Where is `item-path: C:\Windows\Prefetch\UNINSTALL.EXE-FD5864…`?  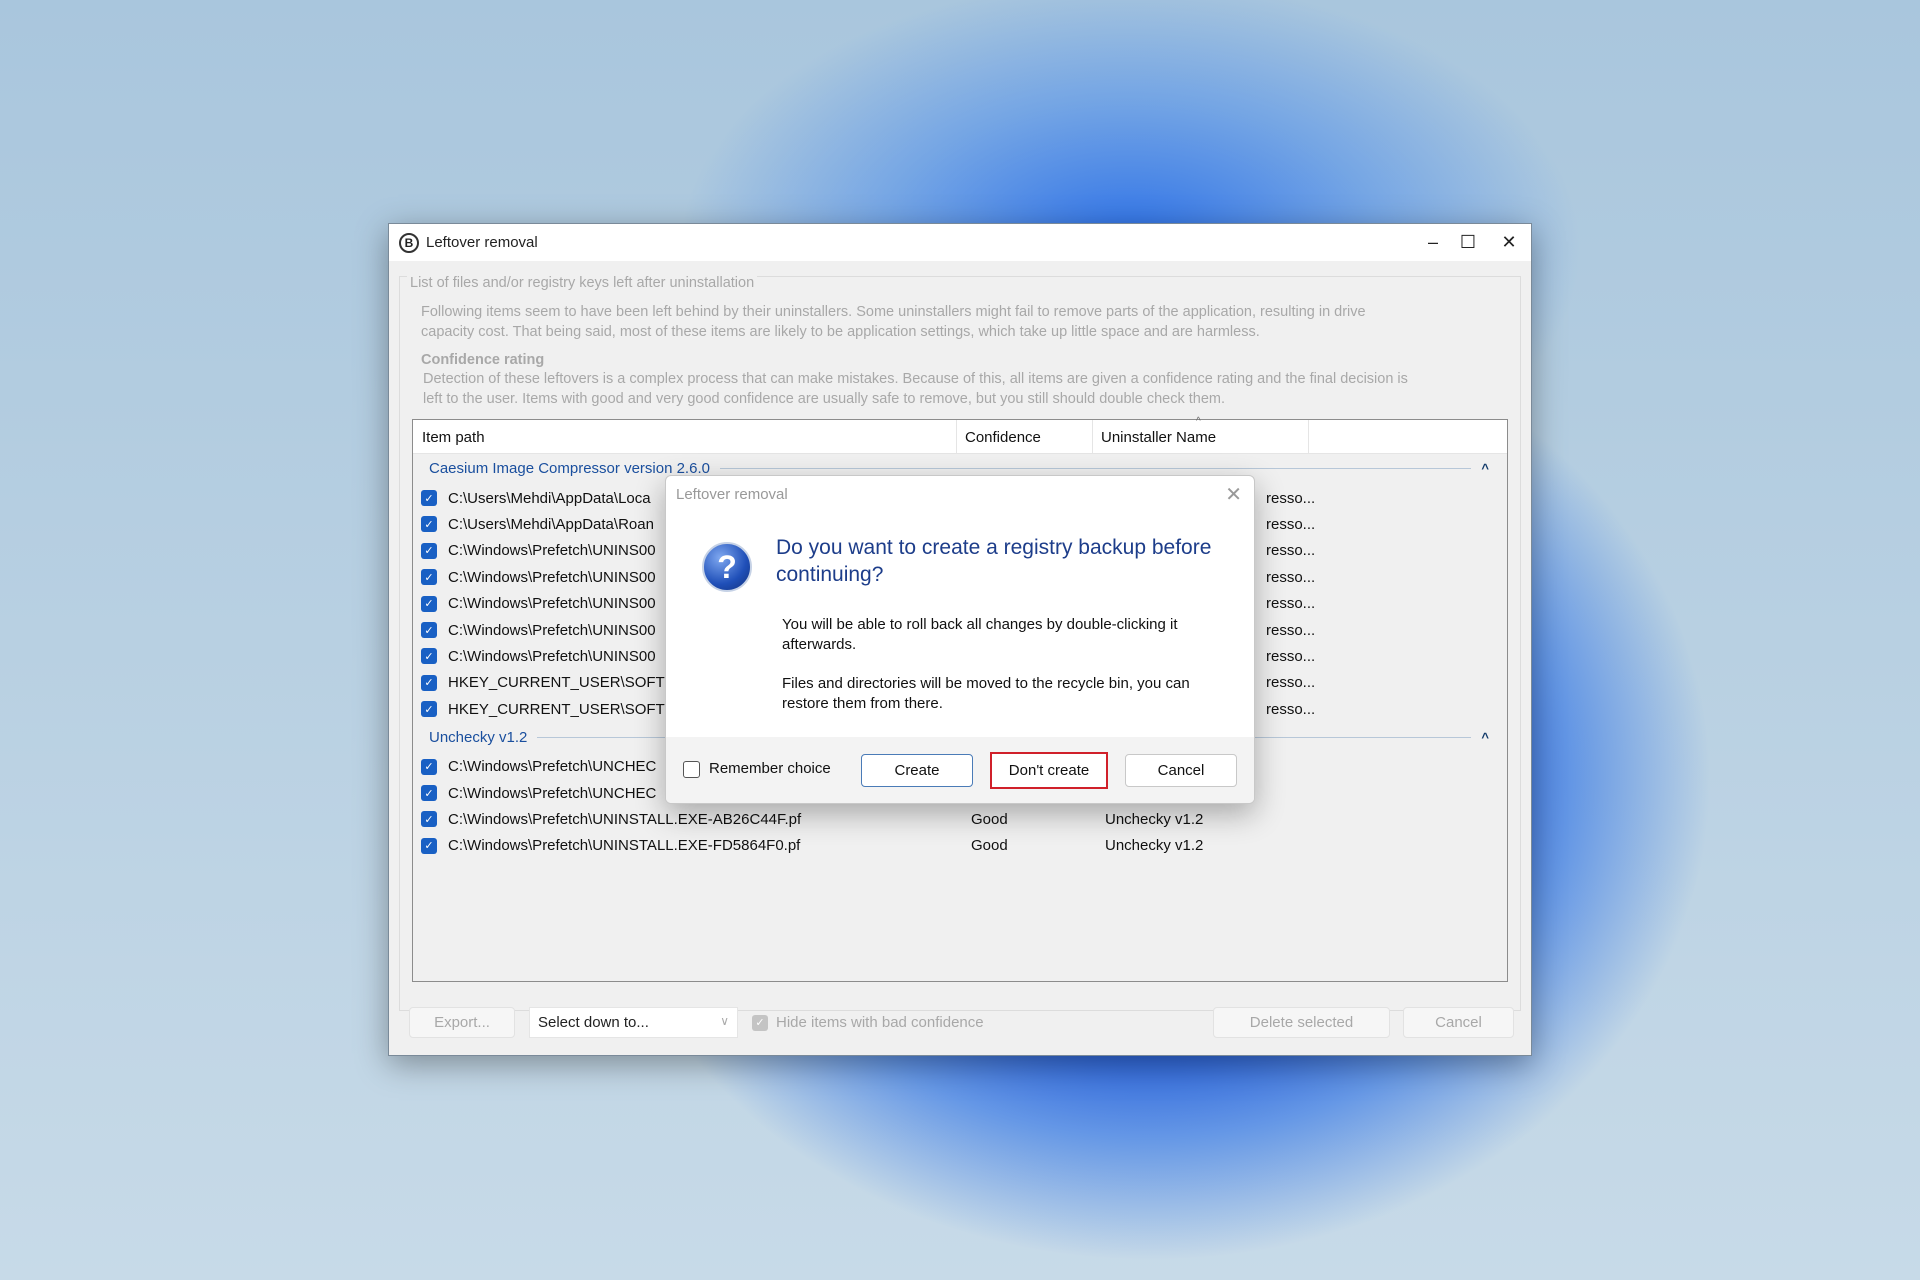
item-path: C:\Windows\Prefetch\UNINSTALL.EXE-FD5864… is located at coordinates (624, 846).